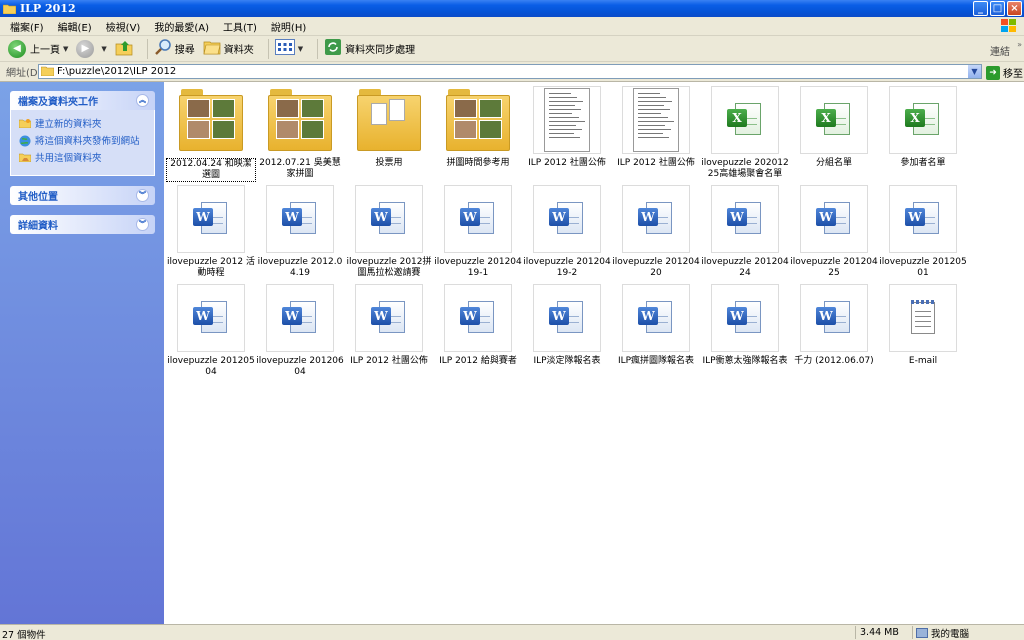  Describe the element at coordinates (389, 325) in the screenshot. I see `file-item: W ILP 2012 社團公佈` at that location.